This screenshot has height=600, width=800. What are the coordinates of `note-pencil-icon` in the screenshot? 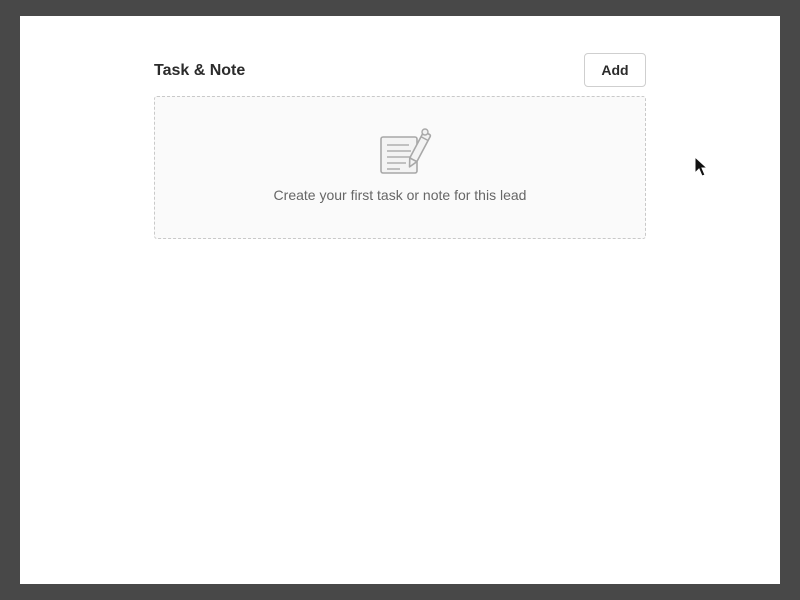 It's located at (406, 152).